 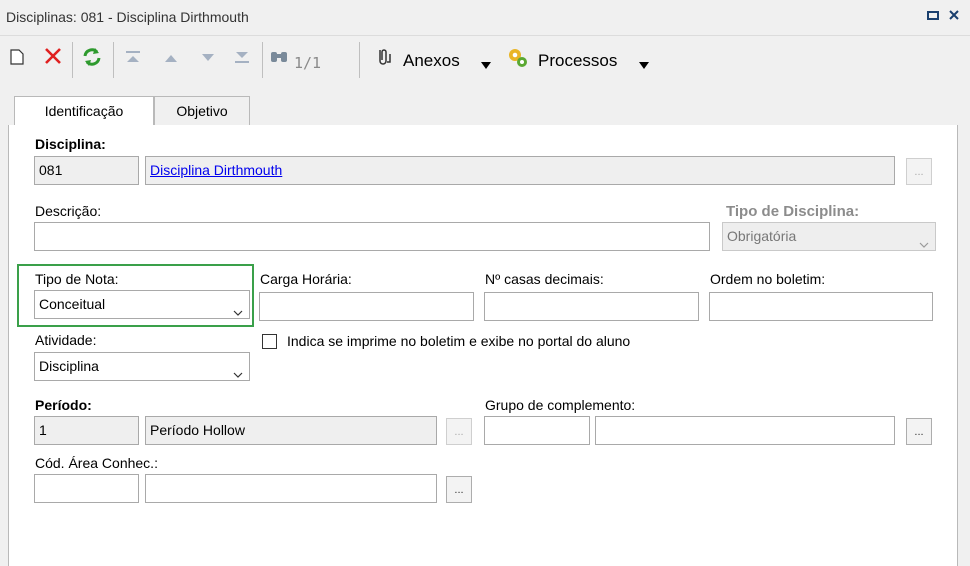 I want to click on descricao-label: Descrição:, so click(x=68, y=211).